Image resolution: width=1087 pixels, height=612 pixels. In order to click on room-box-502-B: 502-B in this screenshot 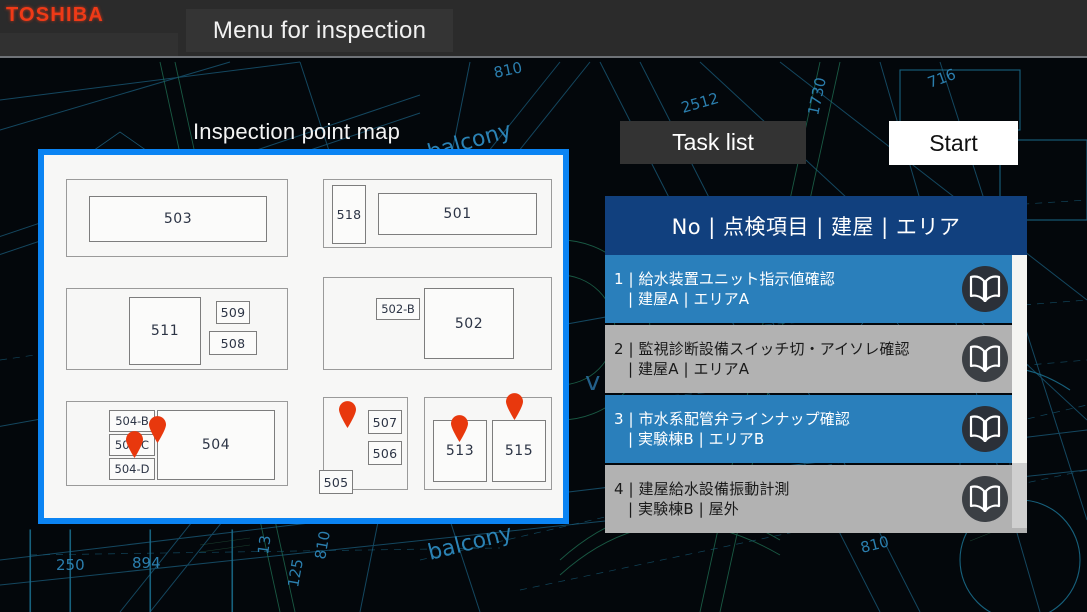, I will do `click(398, 309)`.